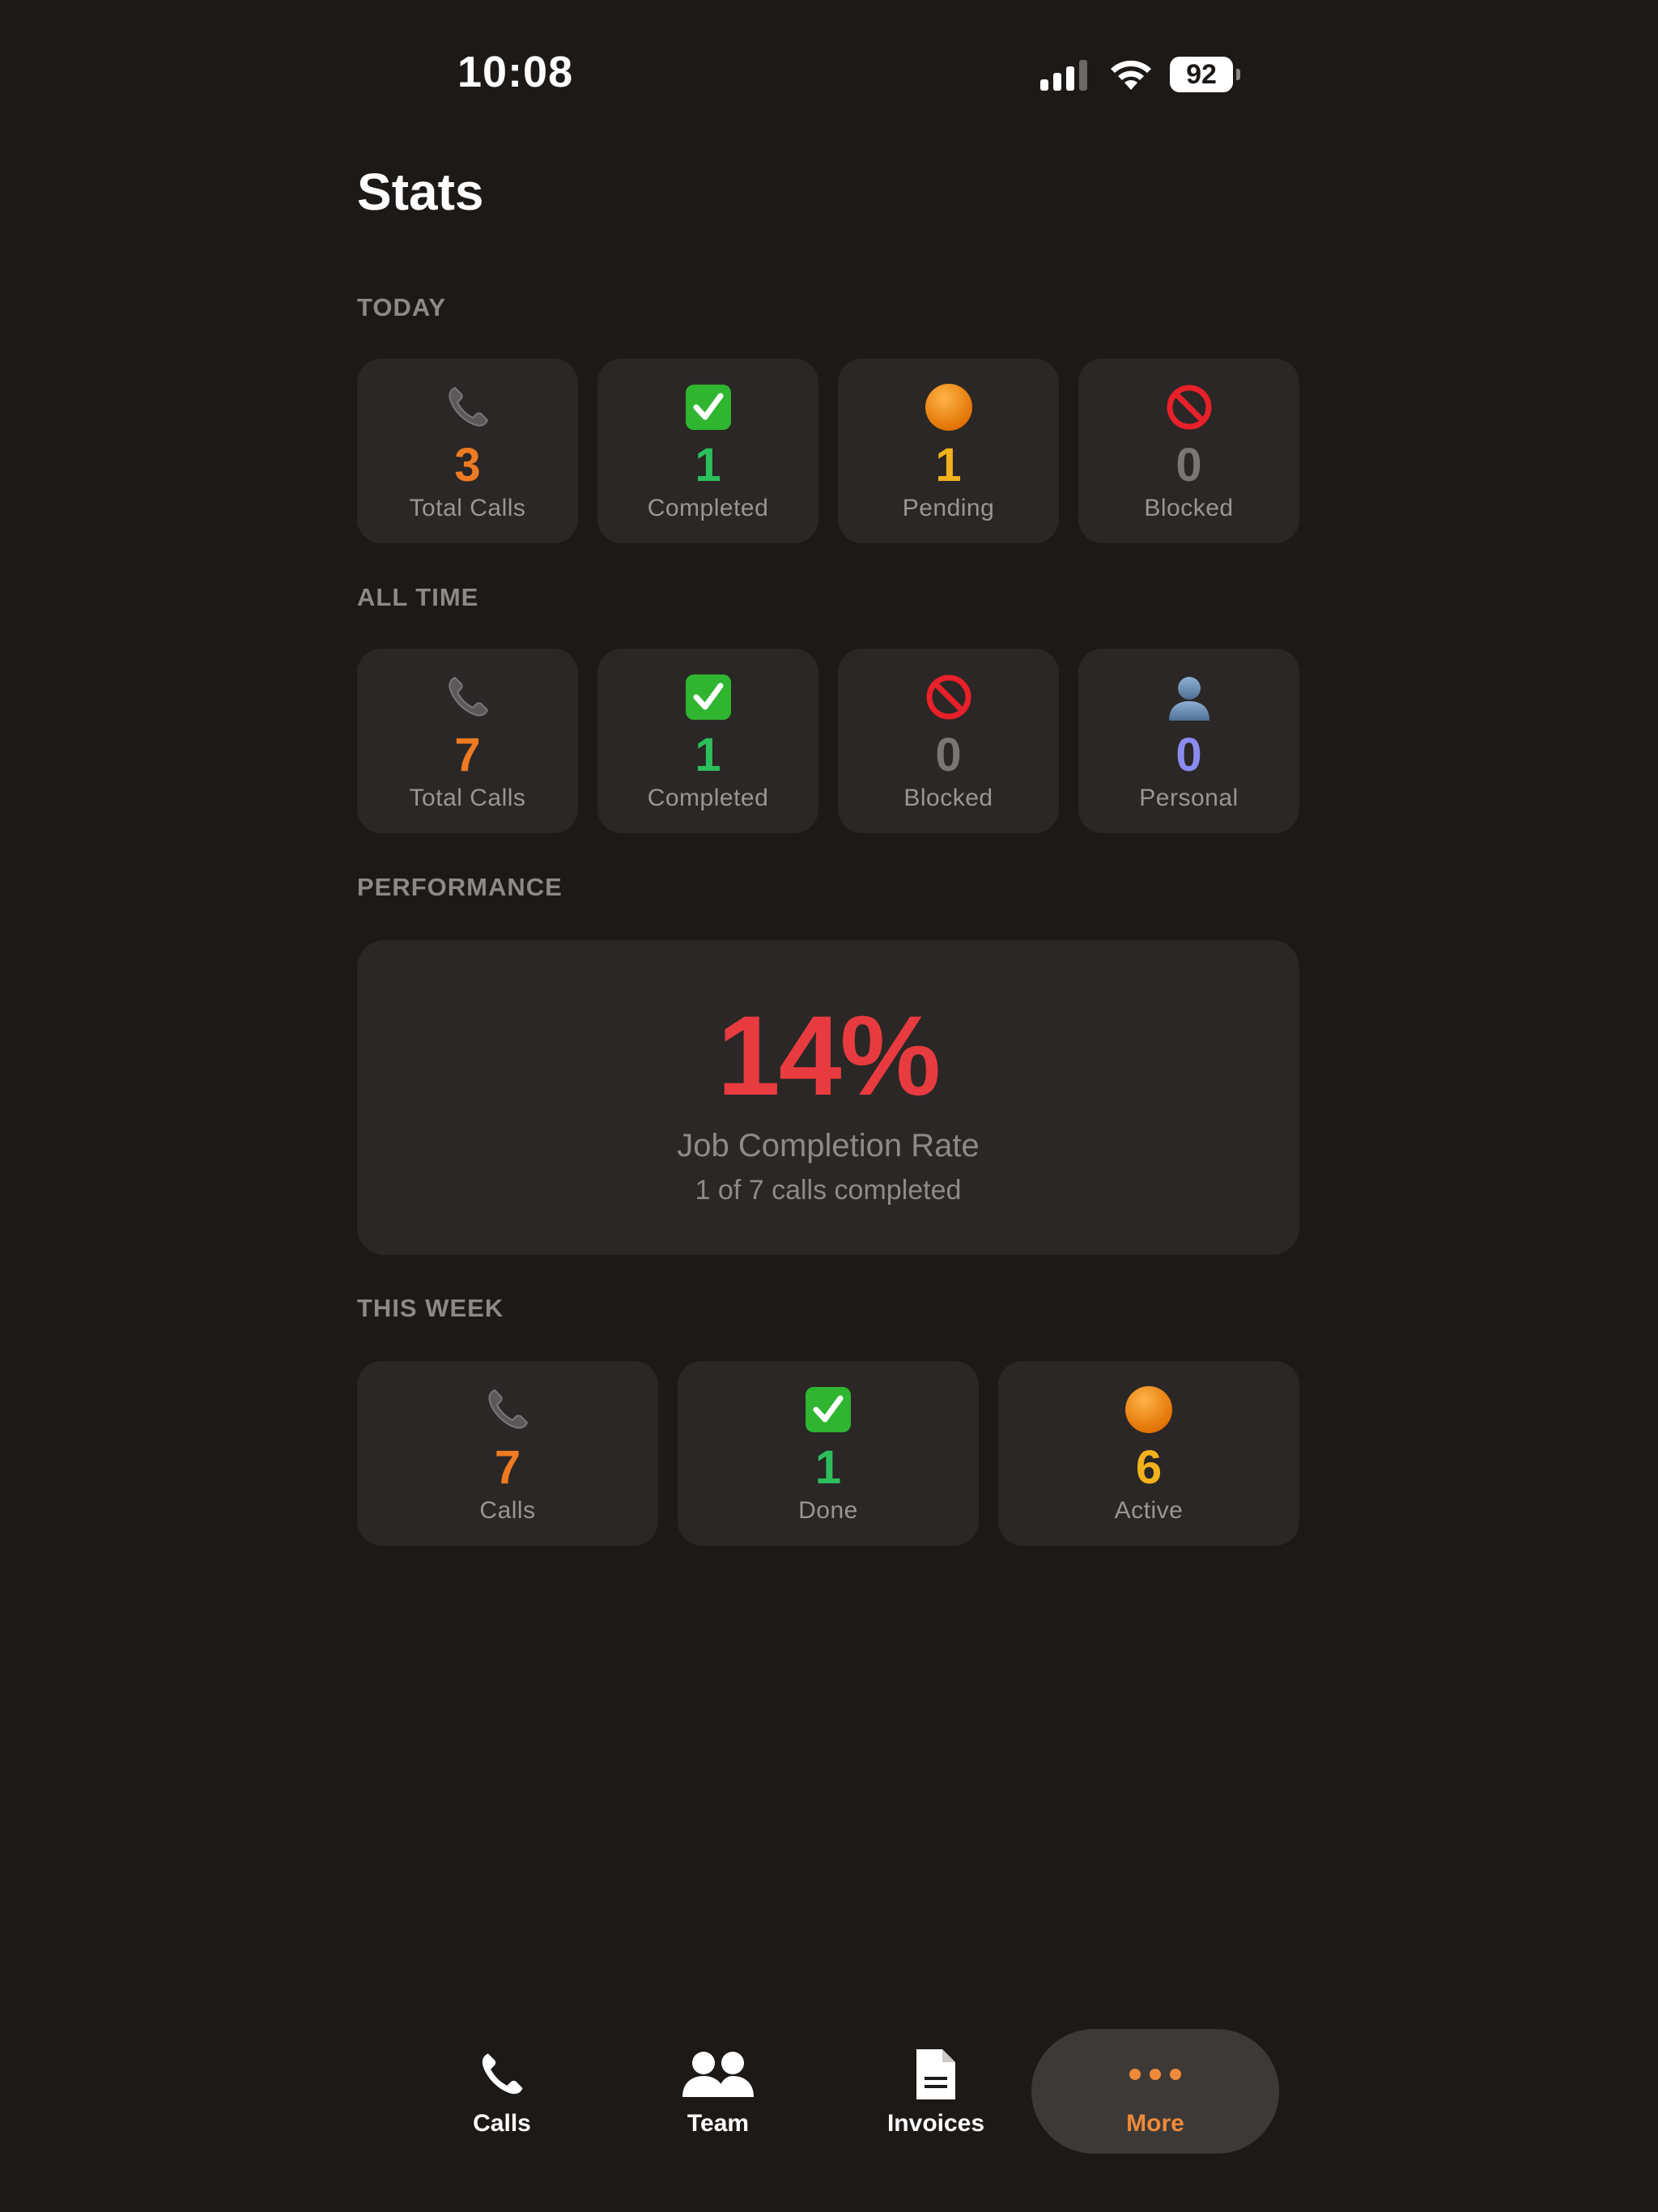 The width and height of the screenshot is (1658, 2212). Describe the element at coordinates (515, 72) in the screenshot. I see `status-time: 10:08` at that location.